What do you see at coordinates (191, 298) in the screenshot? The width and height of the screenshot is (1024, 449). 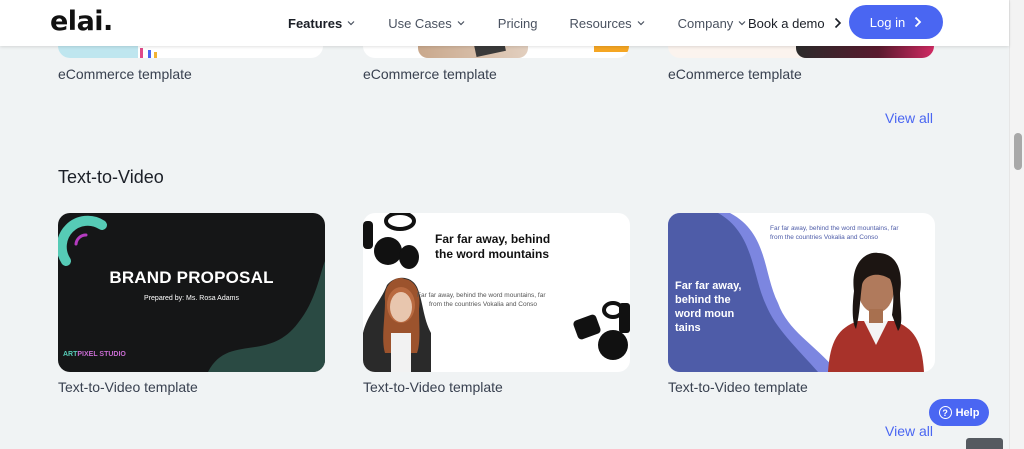 I see `card-subheading: Prepared by: Ms. Rosa Adams` at bounding box center [191, 298].